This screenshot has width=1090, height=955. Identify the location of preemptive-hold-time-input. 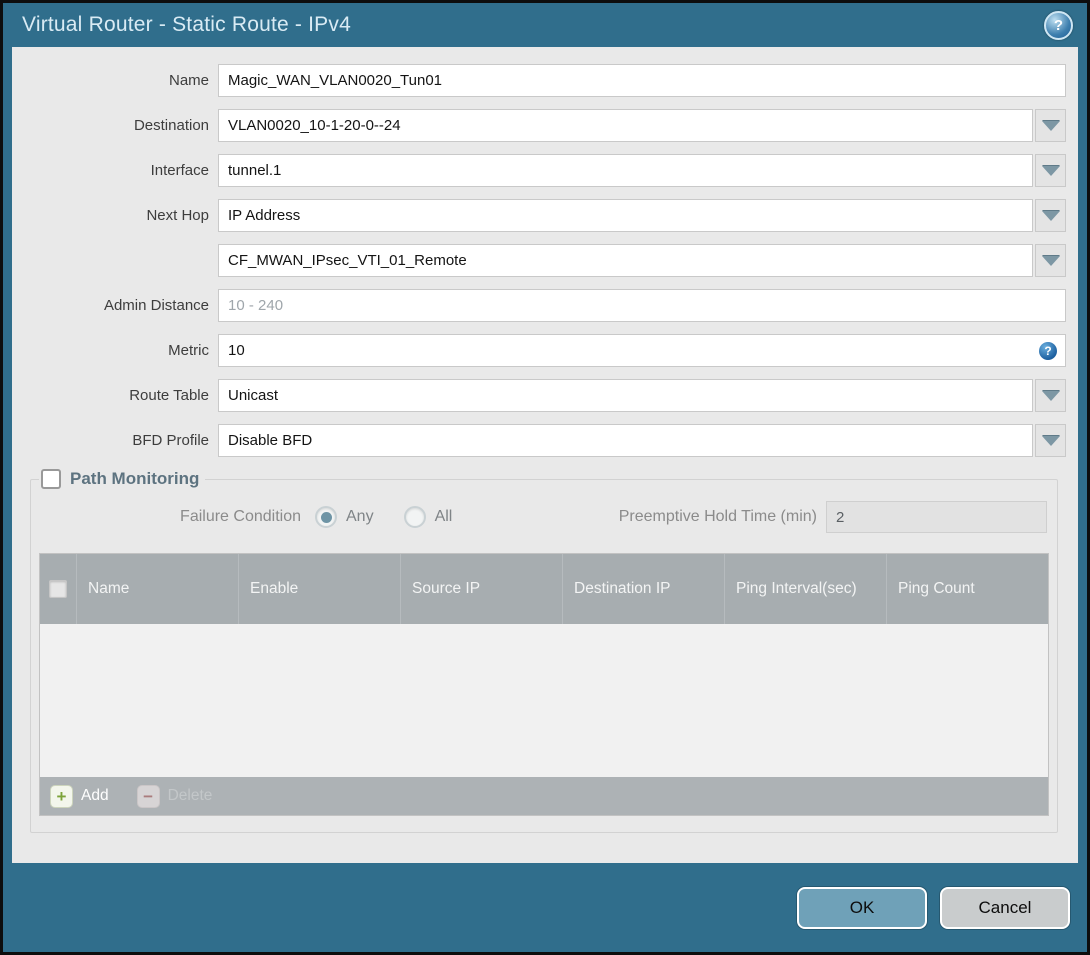
(936, 517).